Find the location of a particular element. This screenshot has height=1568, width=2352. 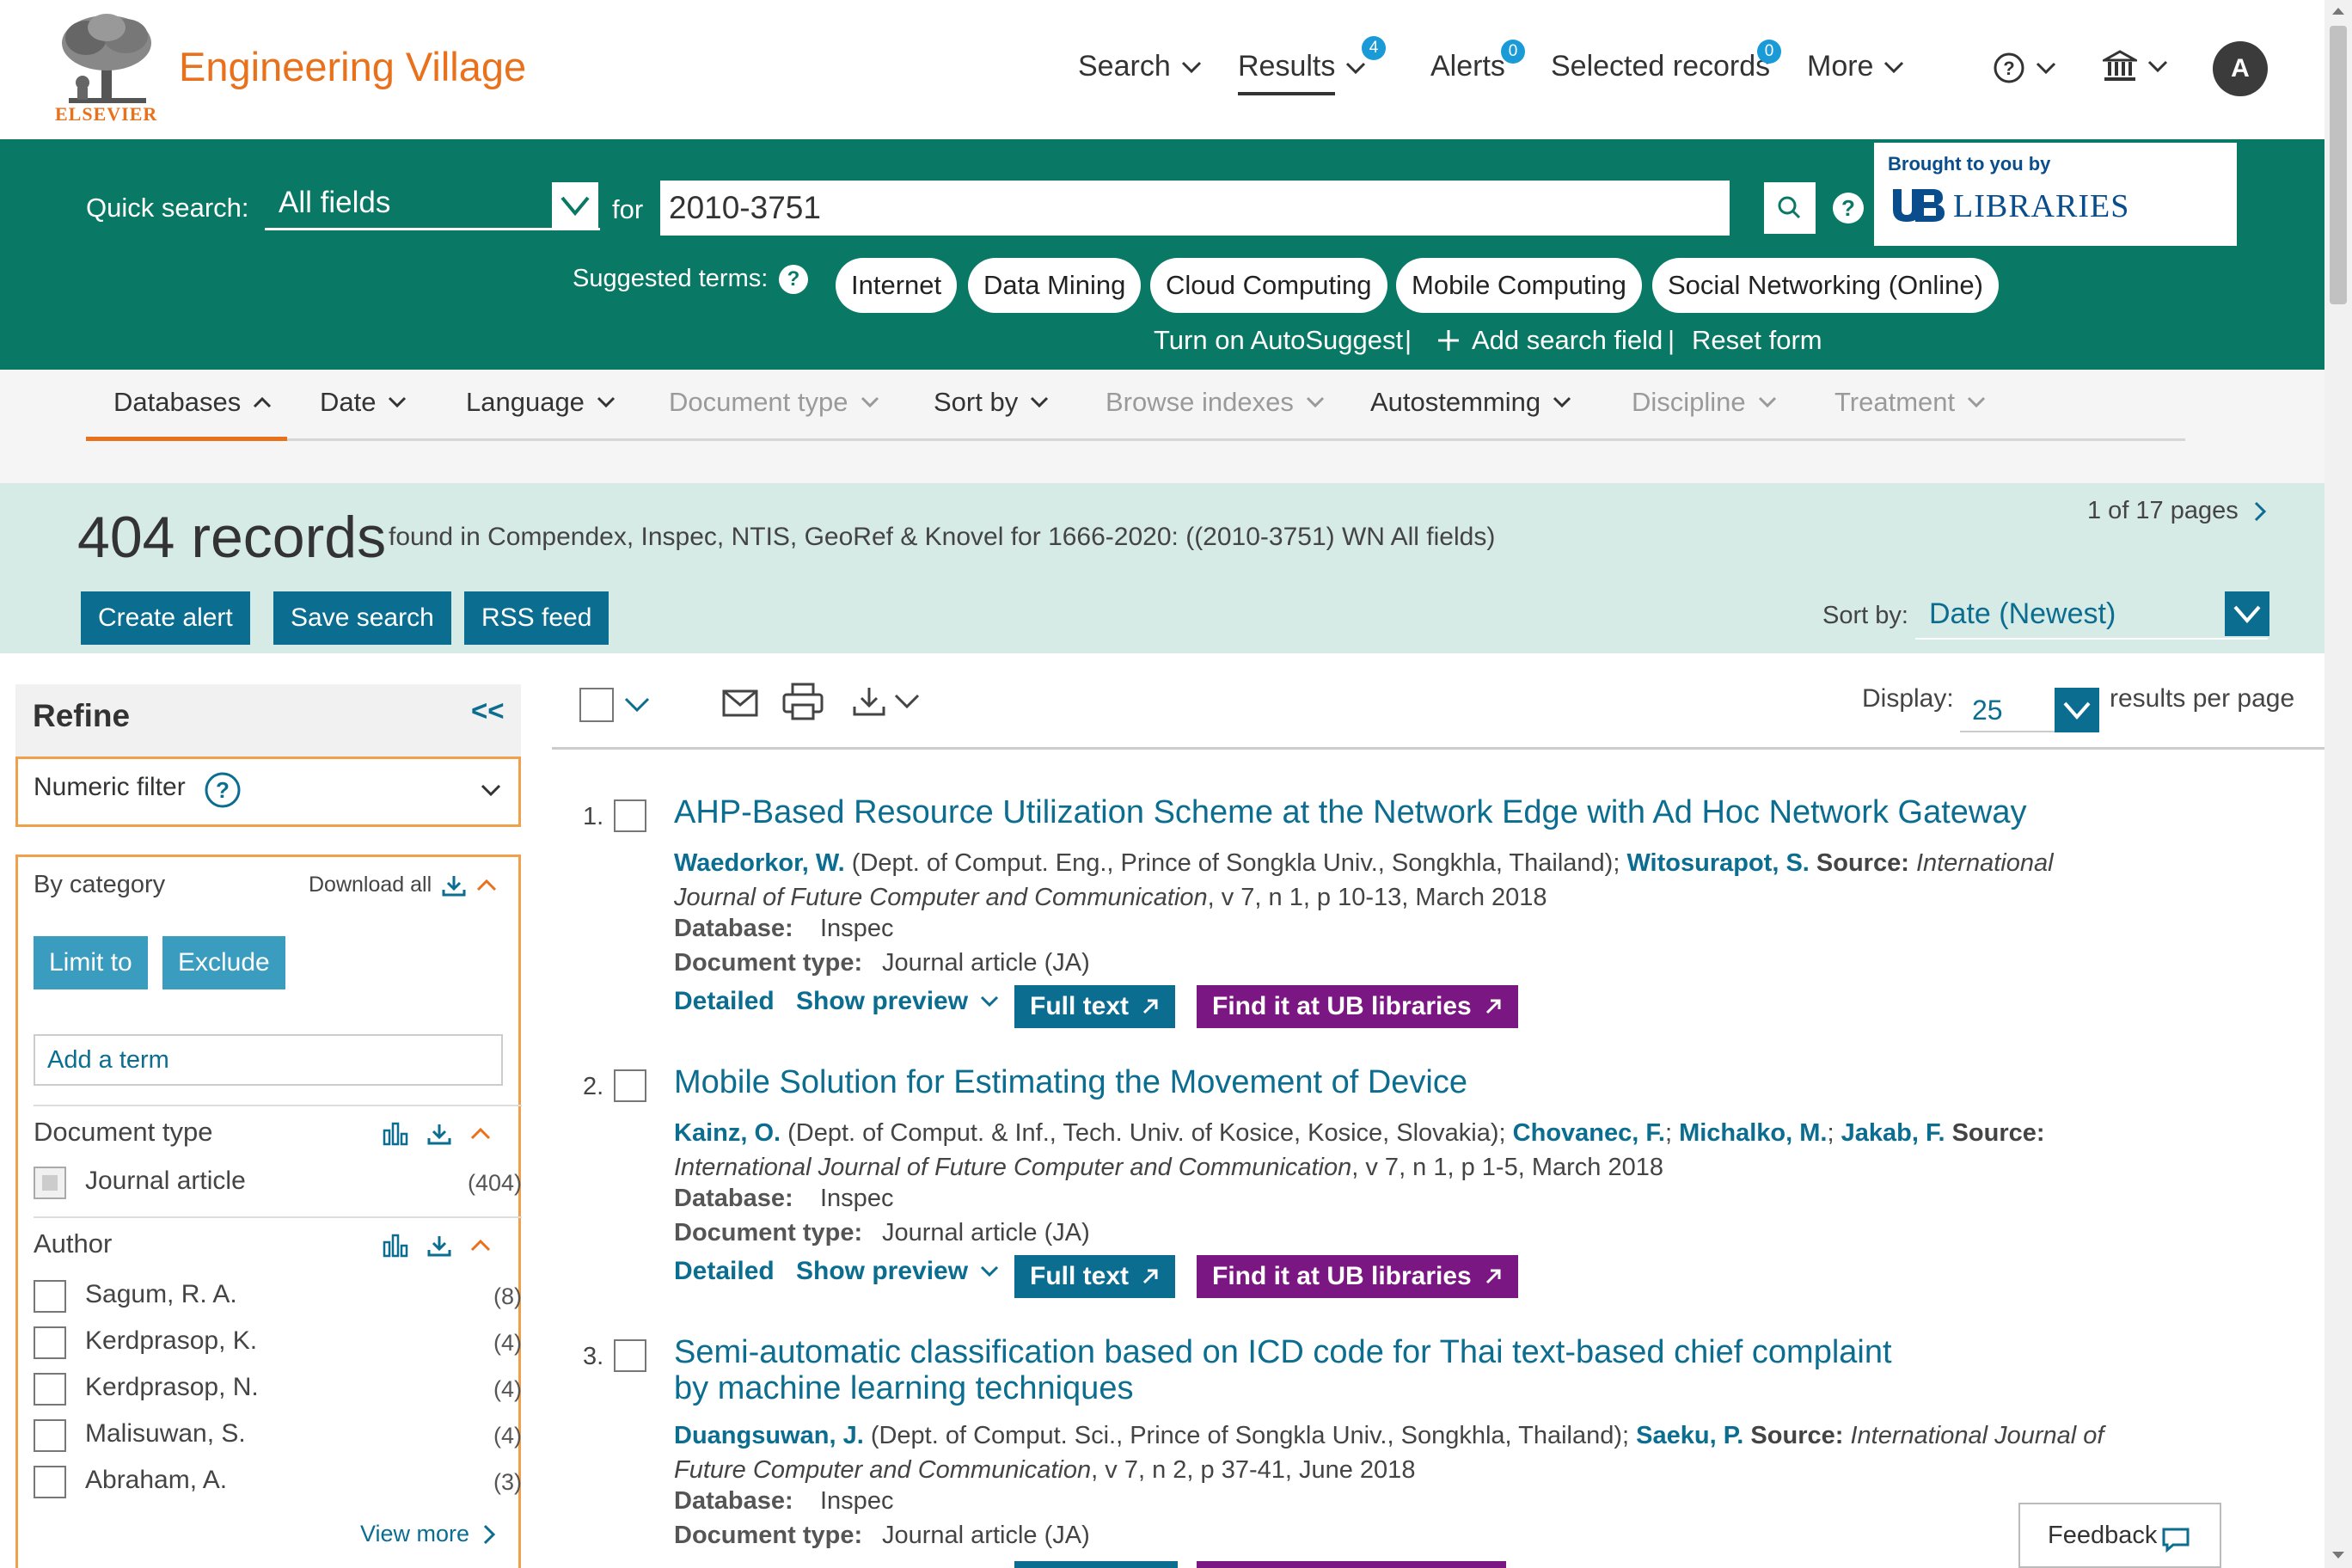

reset-form-link: Reset form is located at coordinates (1757, 340).